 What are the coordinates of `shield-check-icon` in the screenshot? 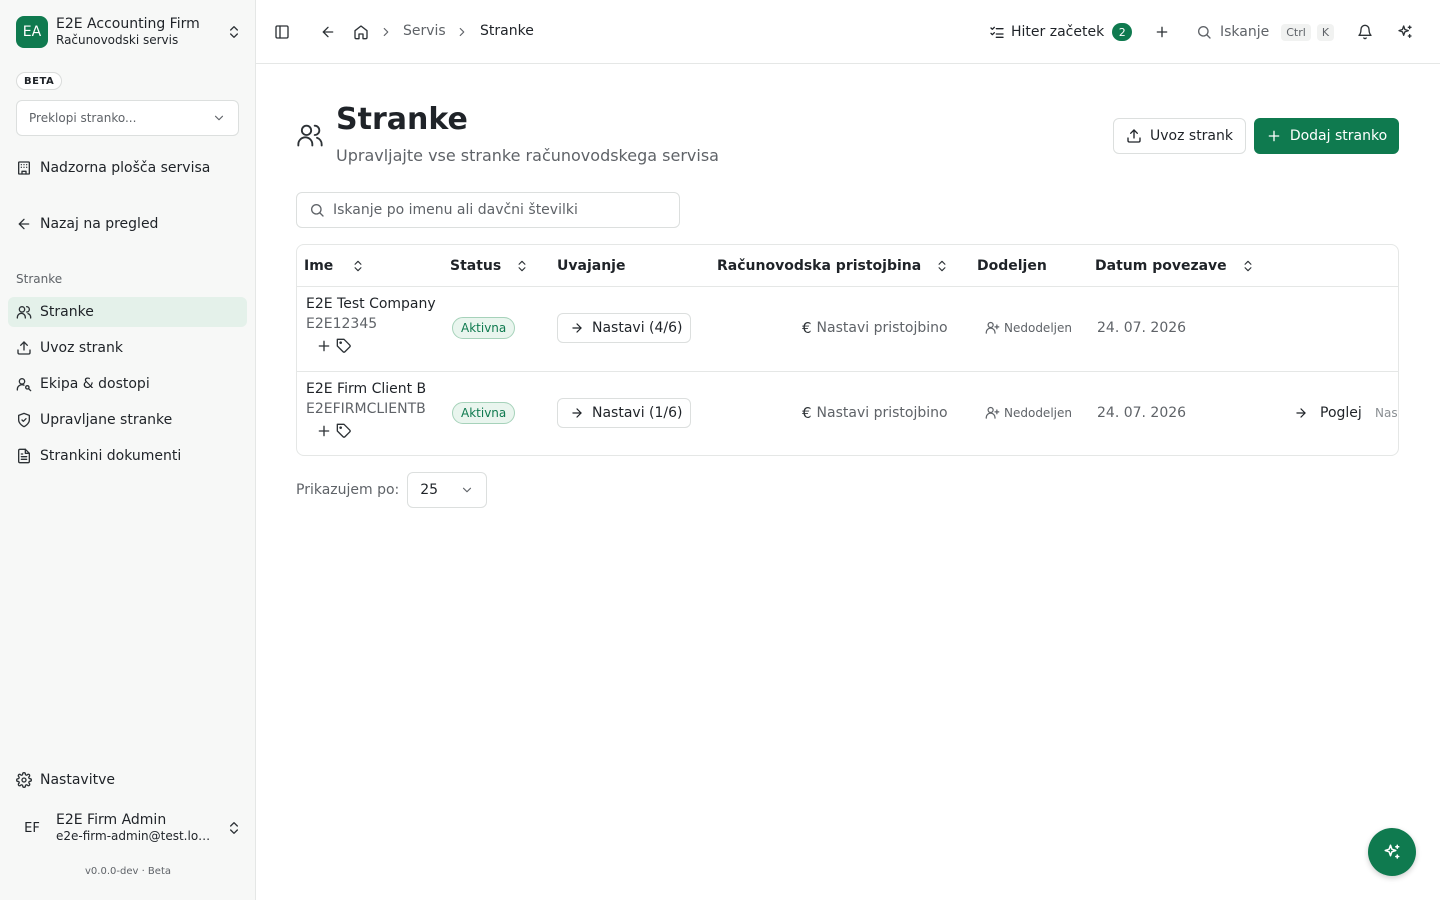 It's located at (24, 420).